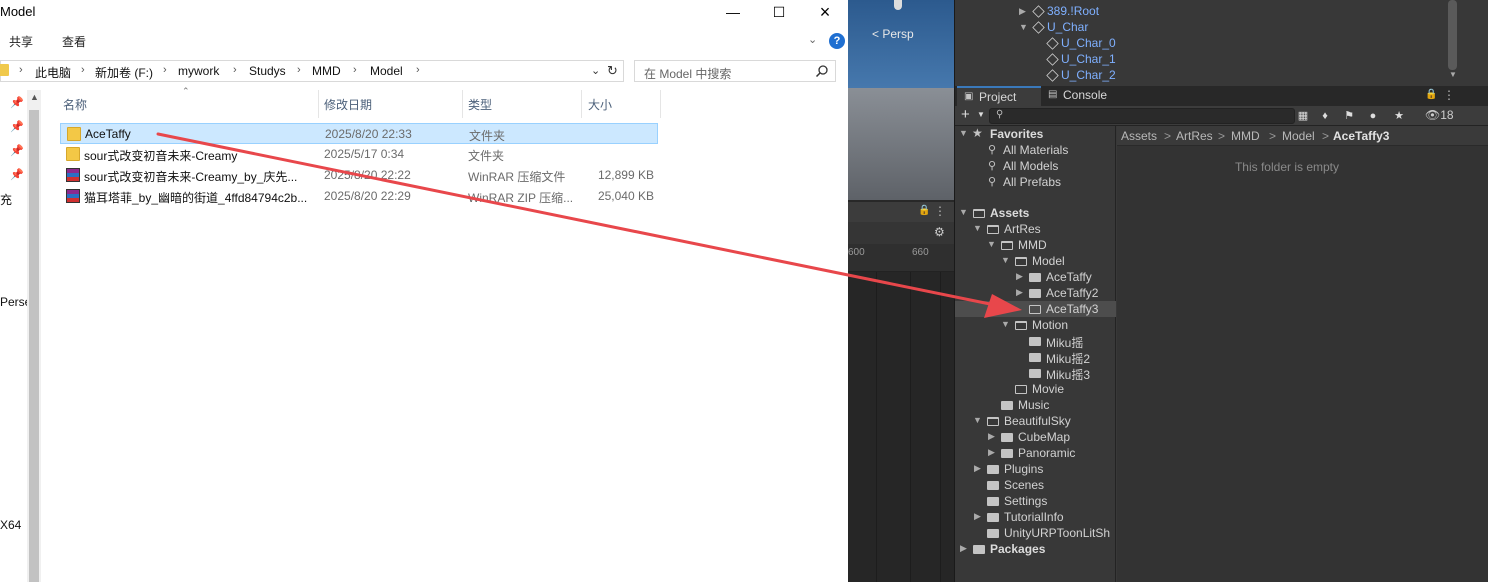 The width and height of the screenshot is (1488, 582). I want to click on breadcrumb-item: Model, so click(1298, 136).